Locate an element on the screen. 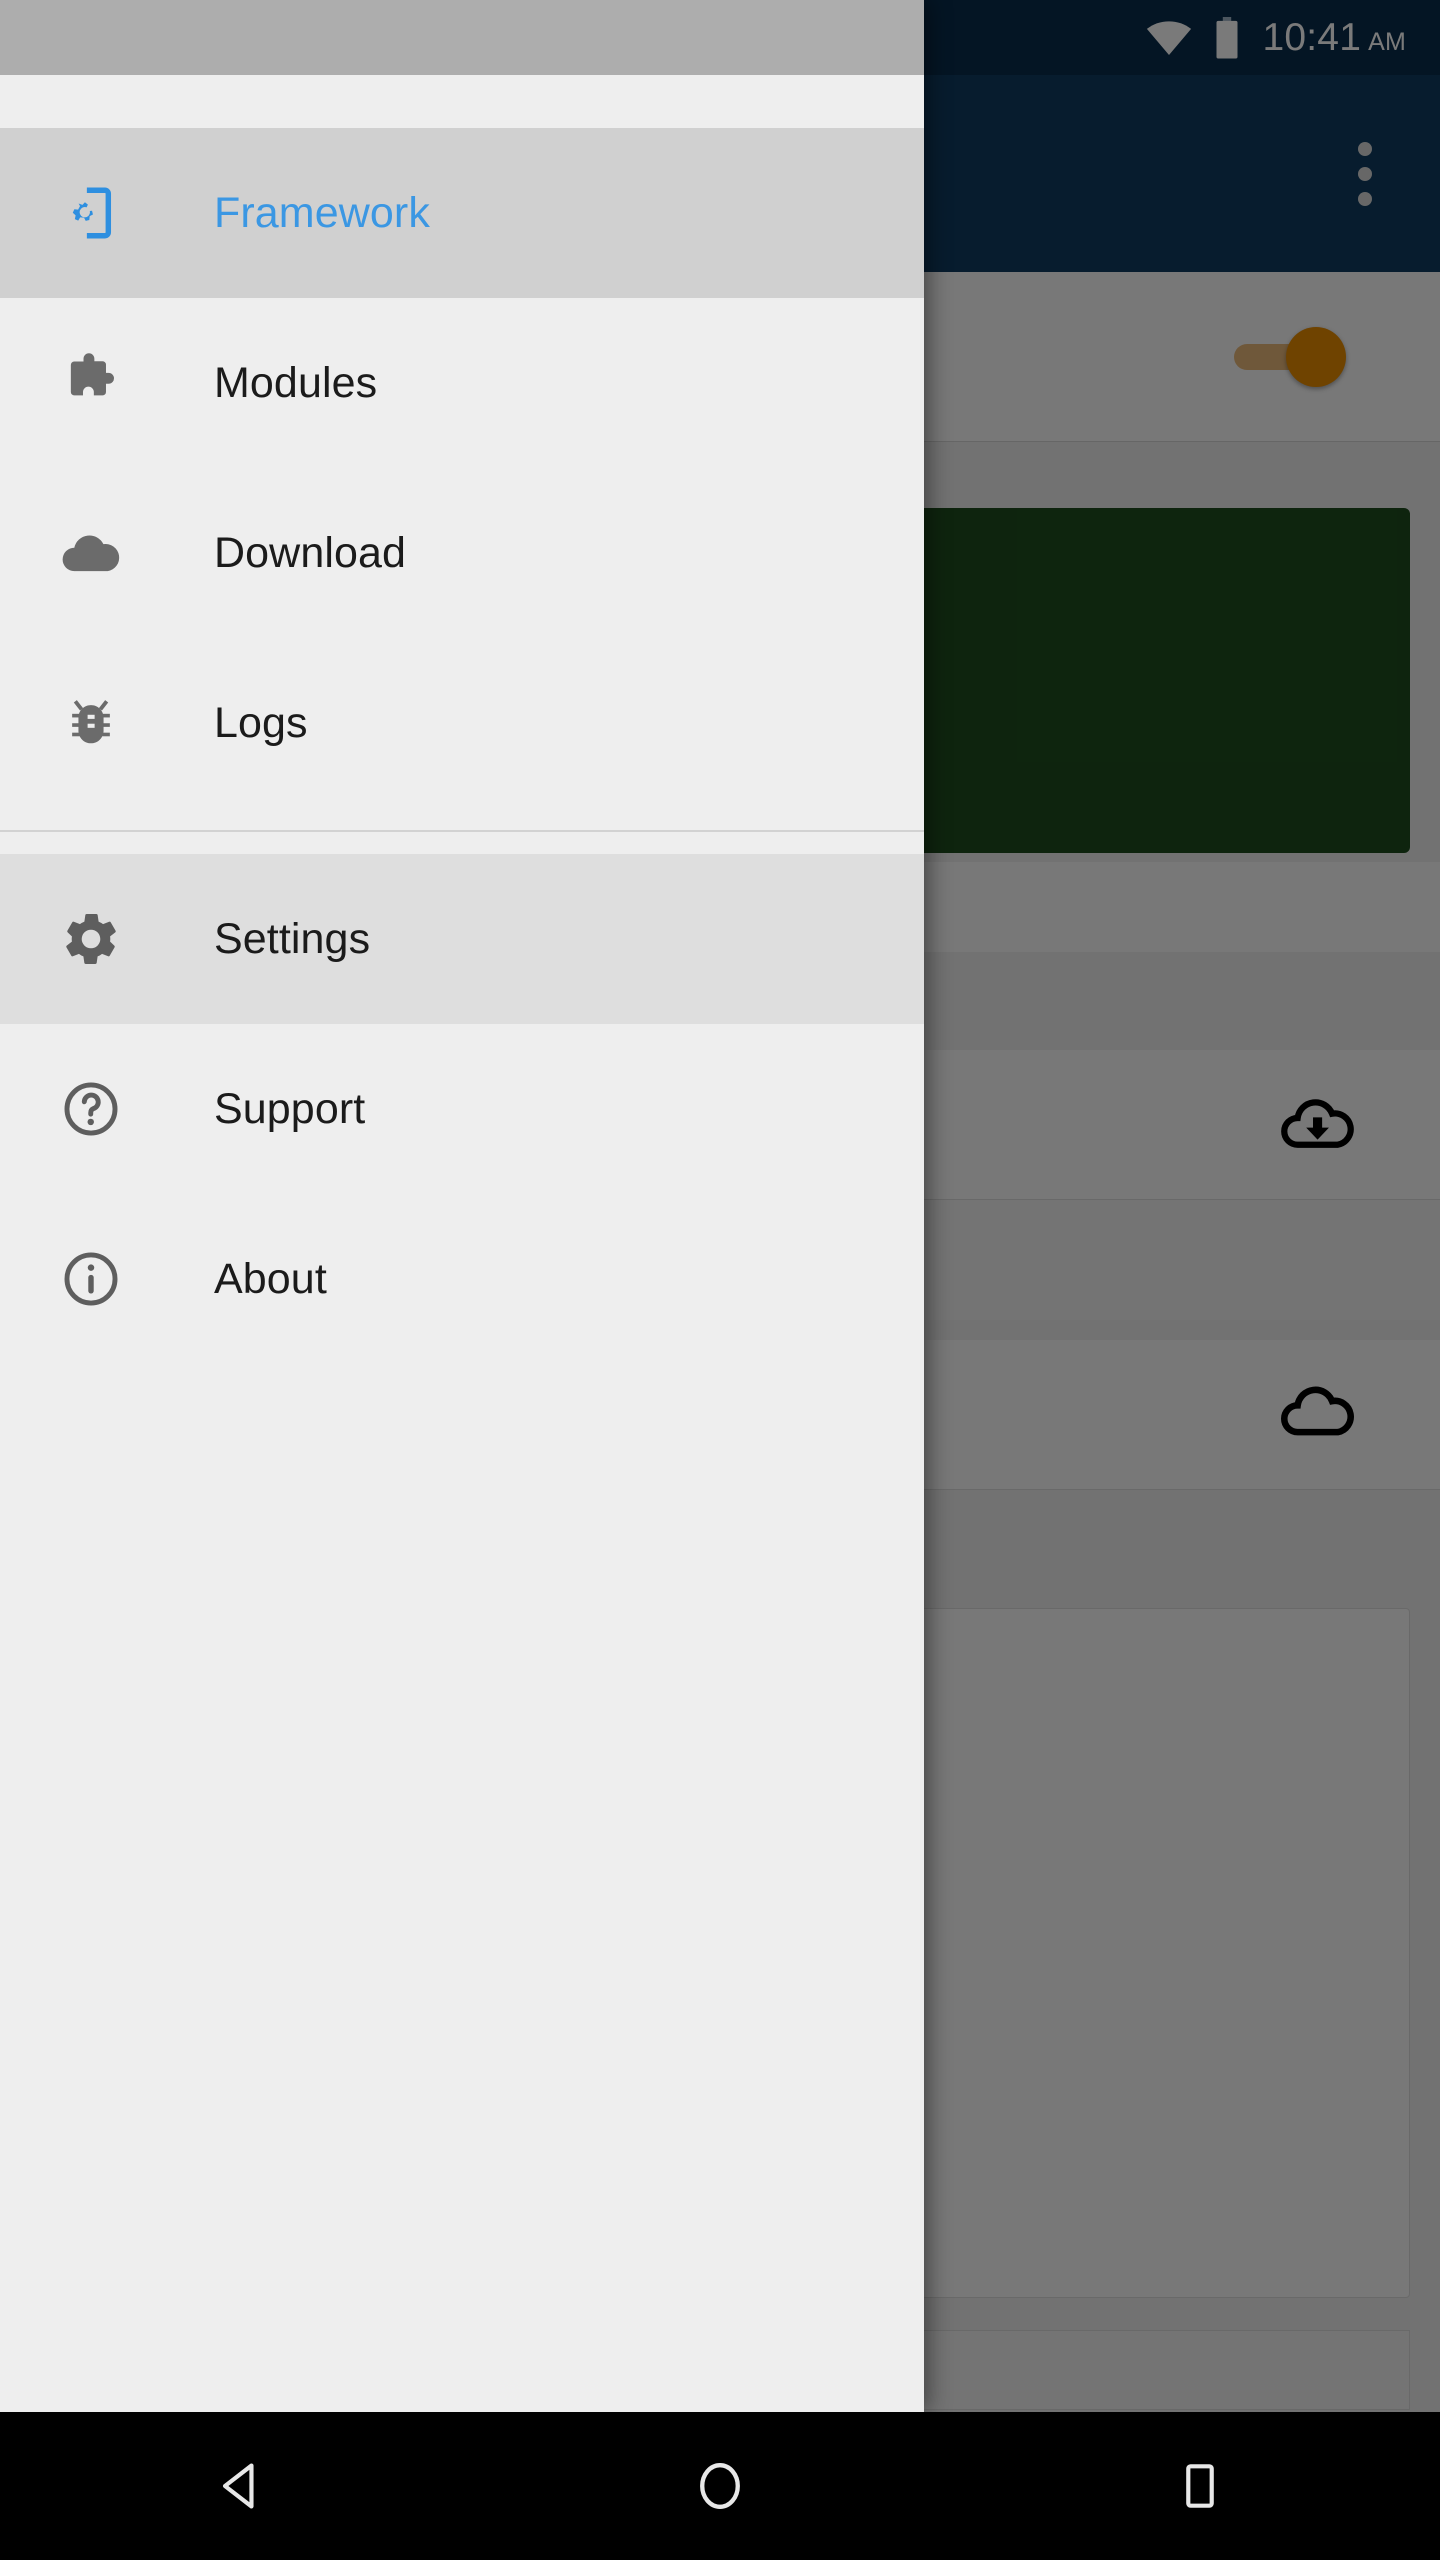 This screenshot has height=2560, width=1440. drawer-item-label: Support is located at coordinates (290, 1108).